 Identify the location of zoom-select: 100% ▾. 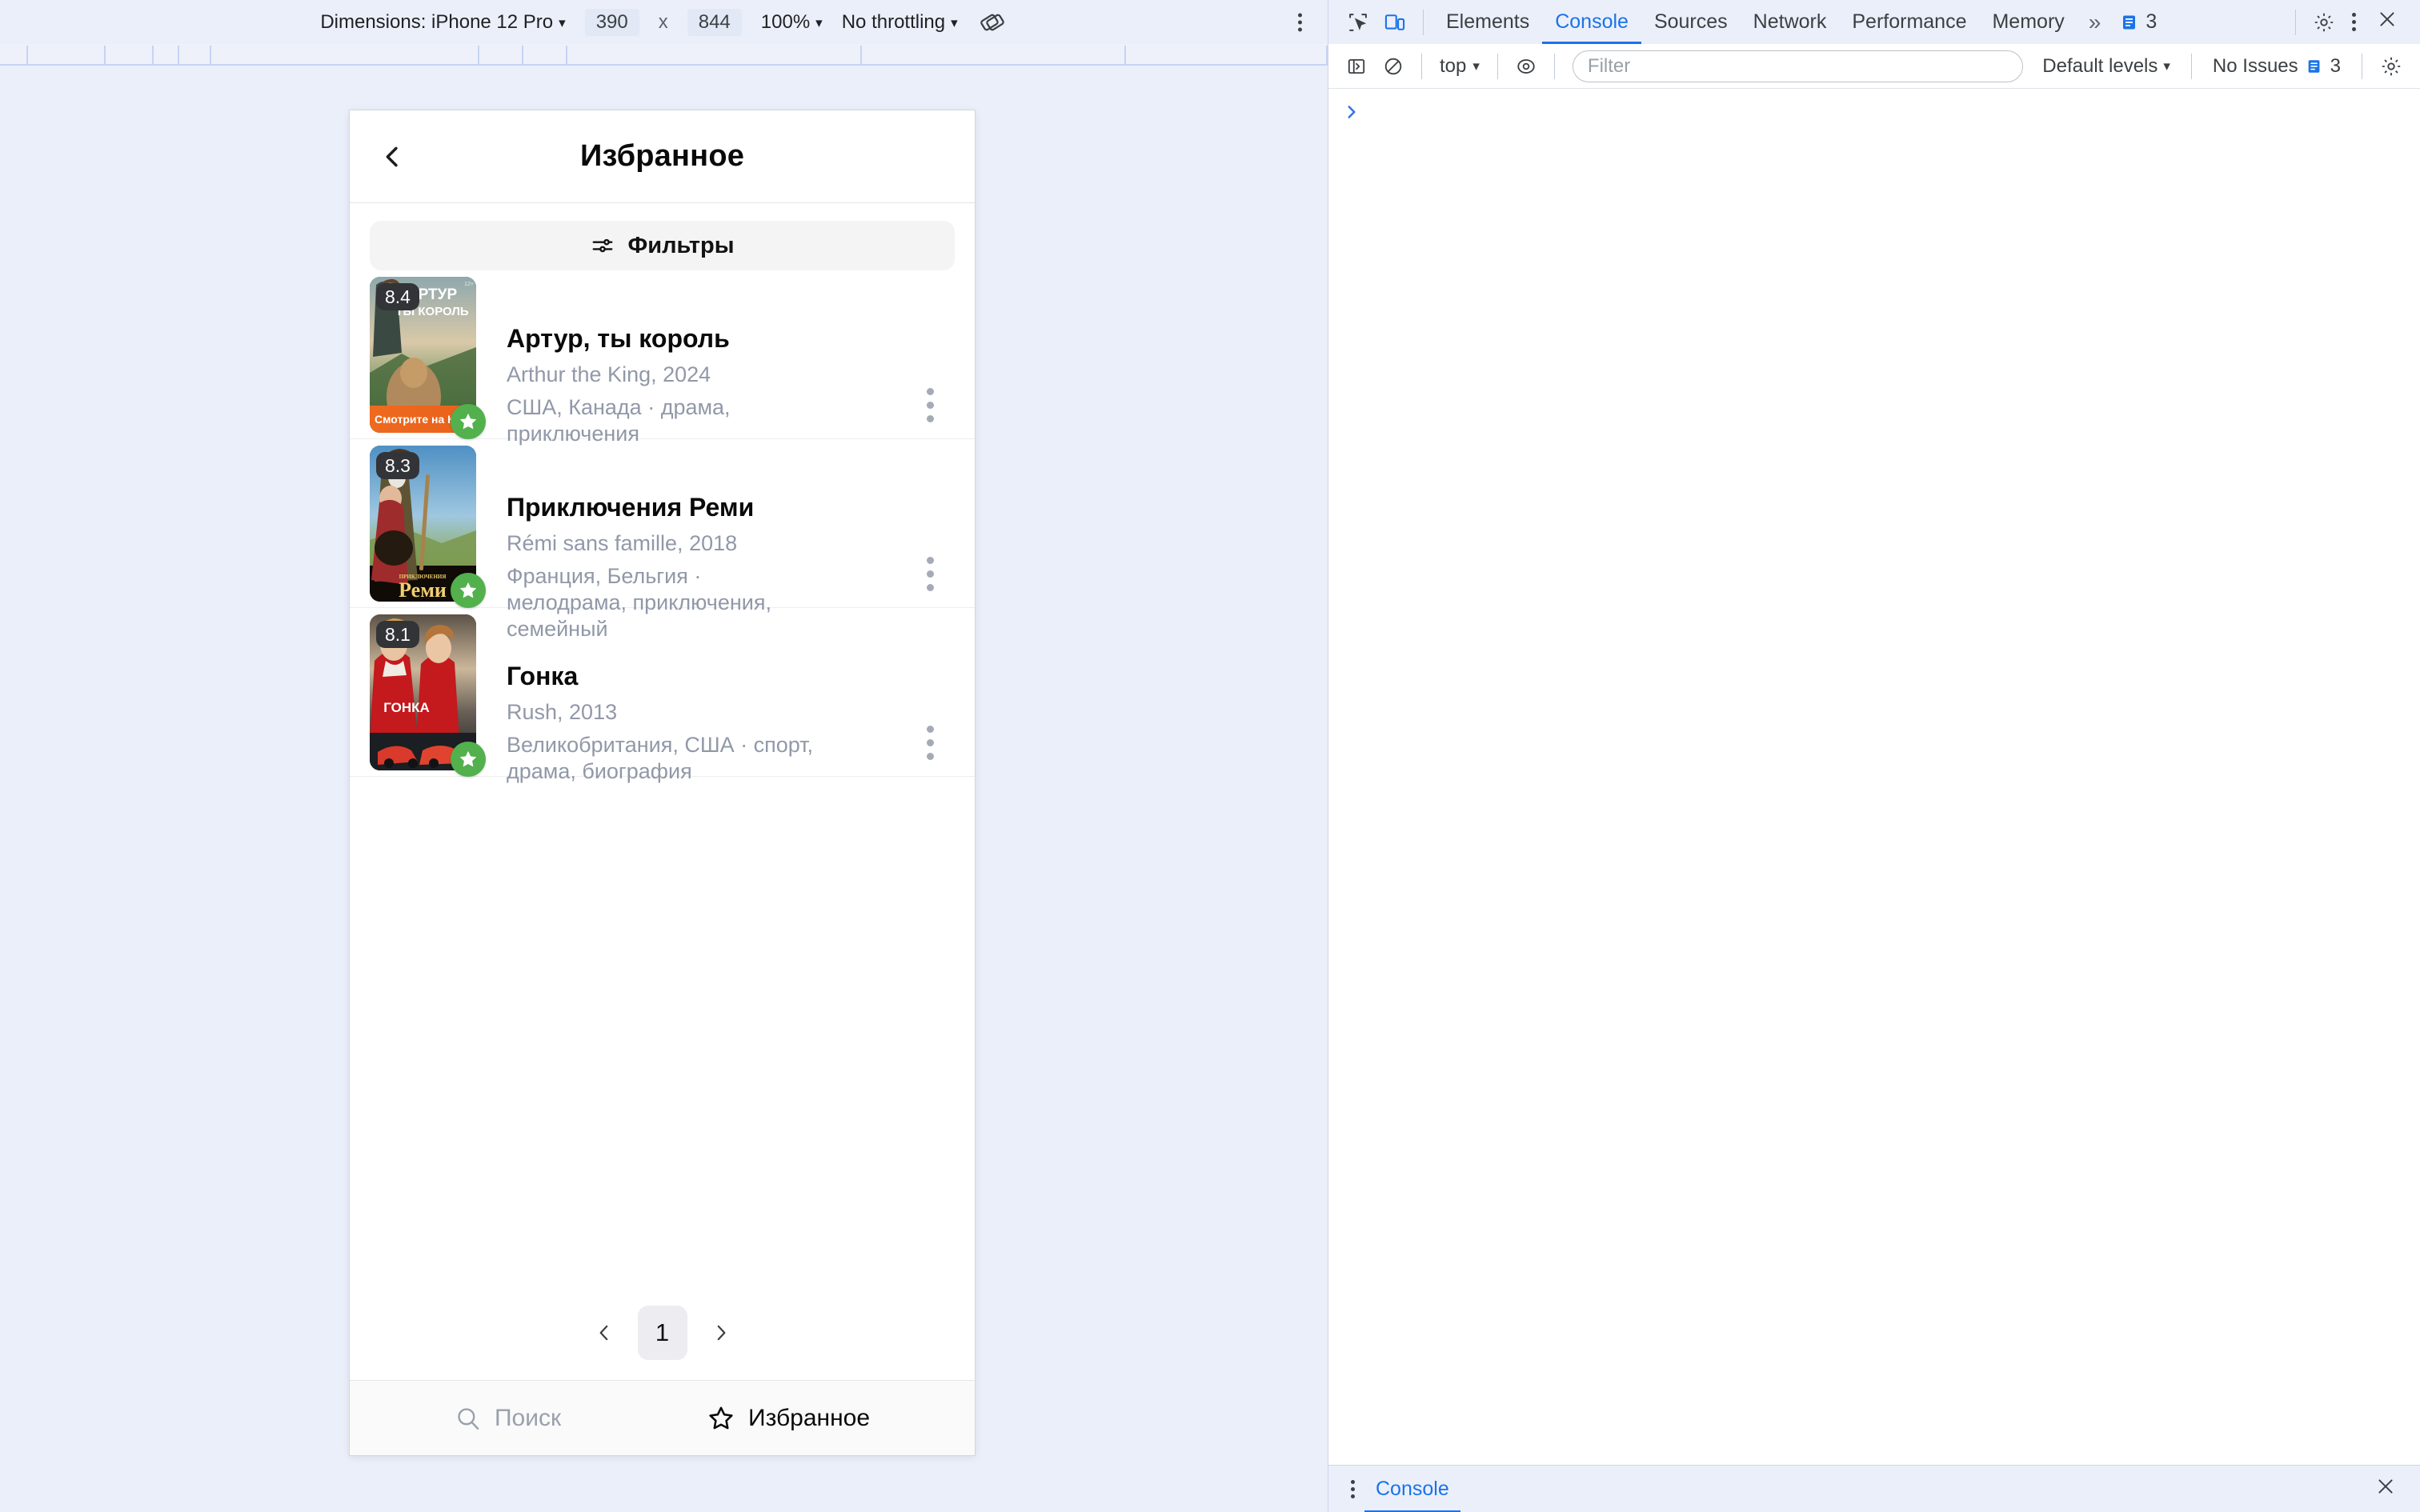
(791, 22).